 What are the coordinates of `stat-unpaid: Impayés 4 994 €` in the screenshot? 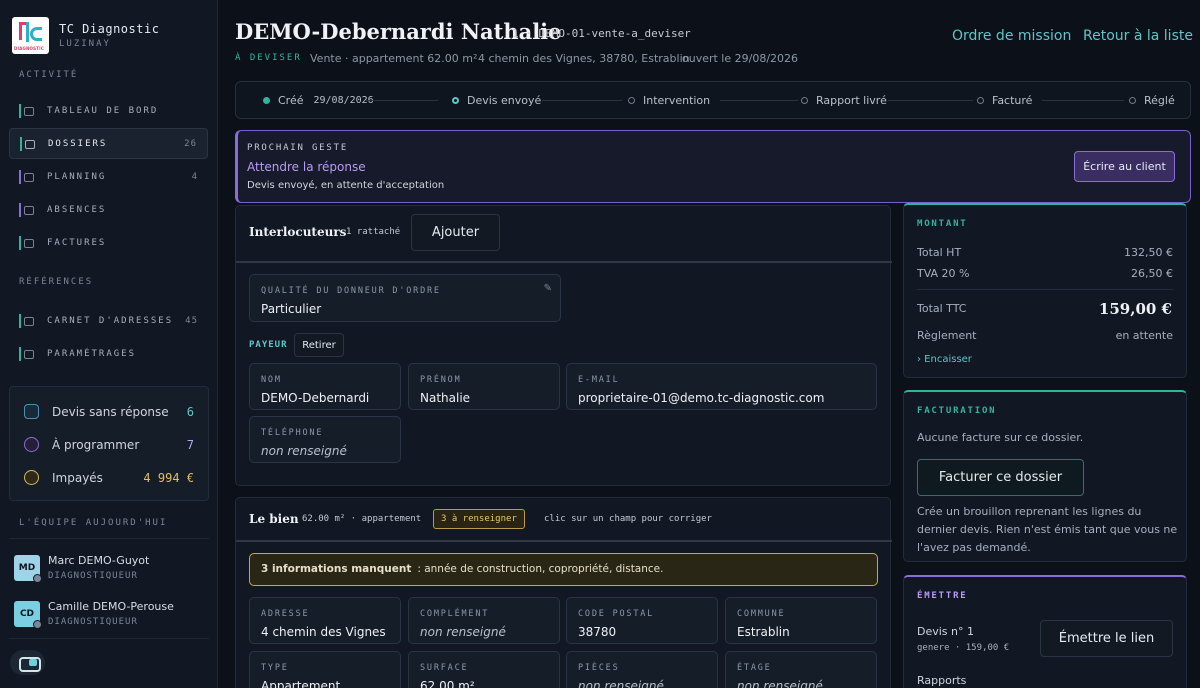 It's located at (109, 477).